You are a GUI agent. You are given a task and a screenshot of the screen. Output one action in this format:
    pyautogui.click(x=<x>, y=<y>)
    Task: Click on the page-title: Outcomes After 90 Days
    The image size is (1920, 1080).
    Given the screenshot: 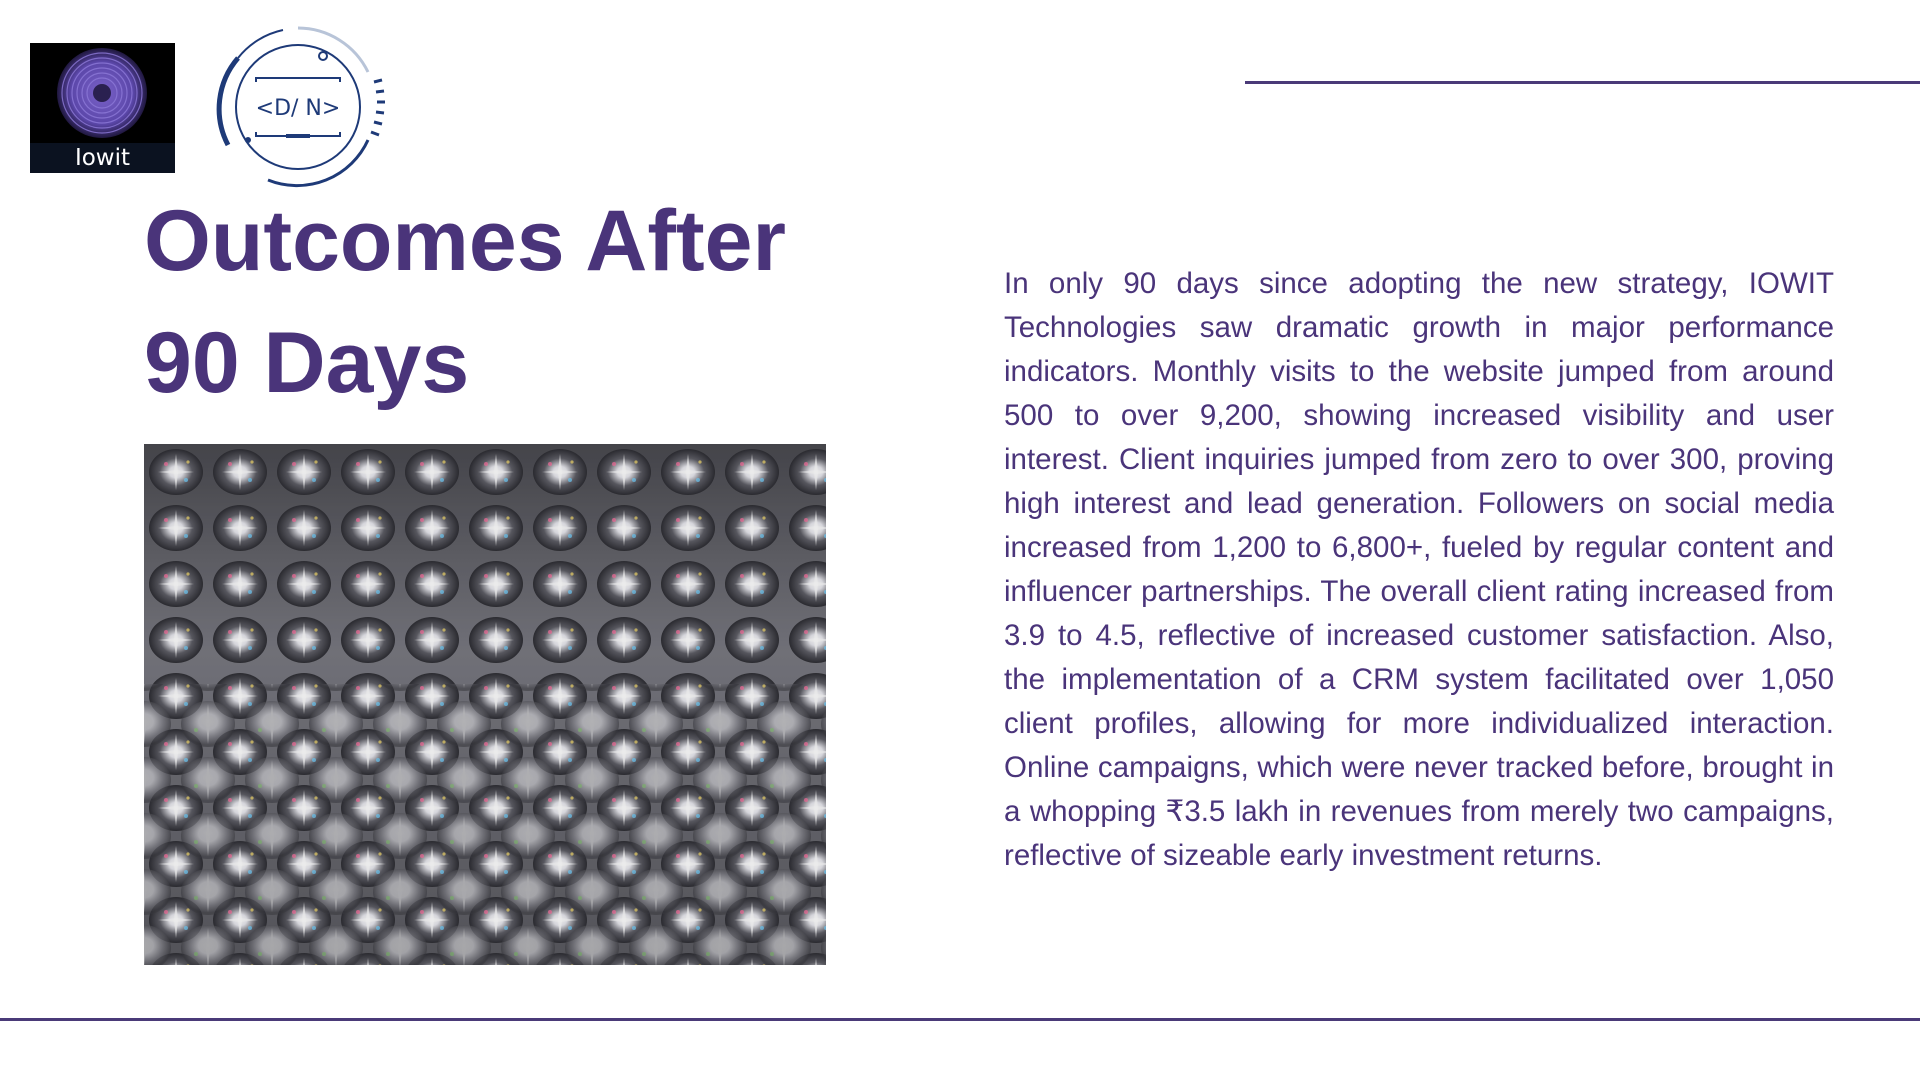 What is the action you would take?
    pyautogui.click(x=504, y=302)
    